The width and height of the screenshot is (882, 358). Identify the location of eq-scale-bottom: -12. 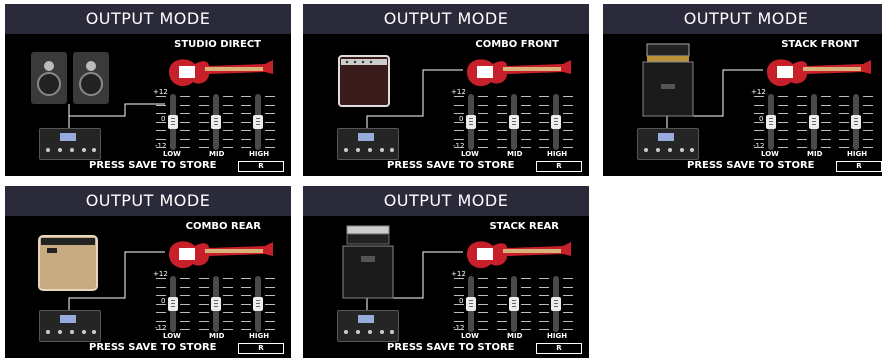
(161, 328).